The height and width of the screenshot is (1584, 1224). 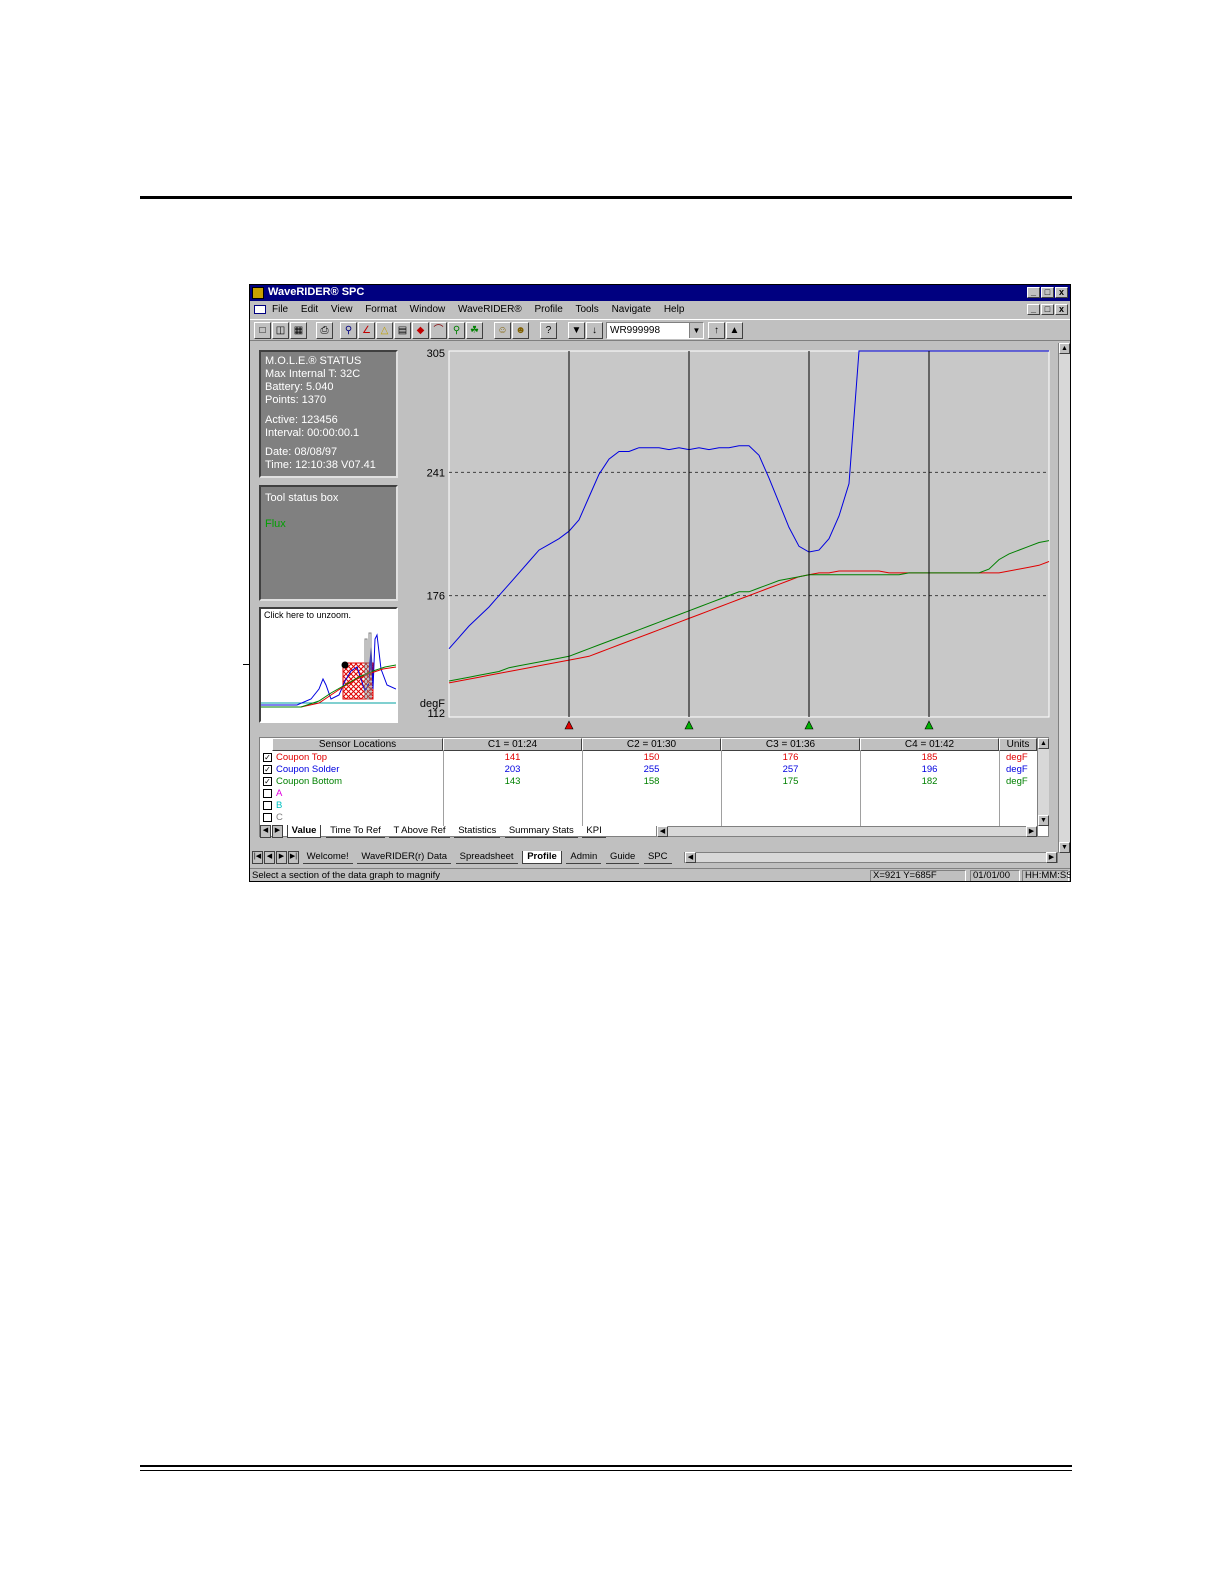 I want to click on first-icon: ▼, so click(x=576, y=330).